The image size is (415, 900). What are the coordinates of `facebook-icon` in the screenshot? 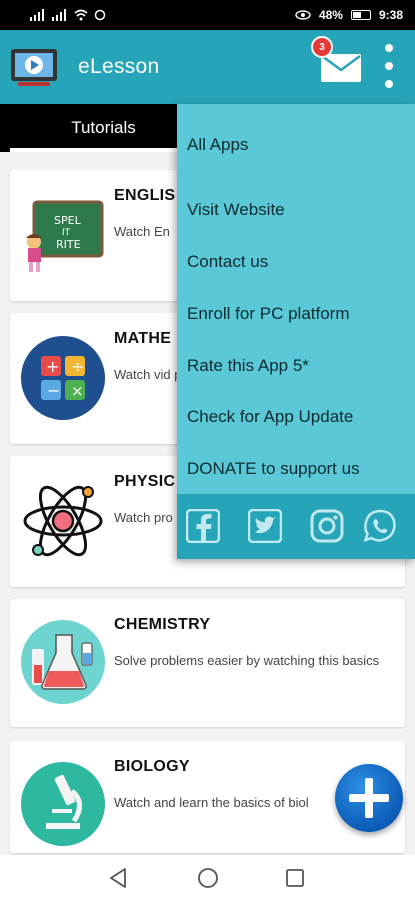 It's located at (203, 526).